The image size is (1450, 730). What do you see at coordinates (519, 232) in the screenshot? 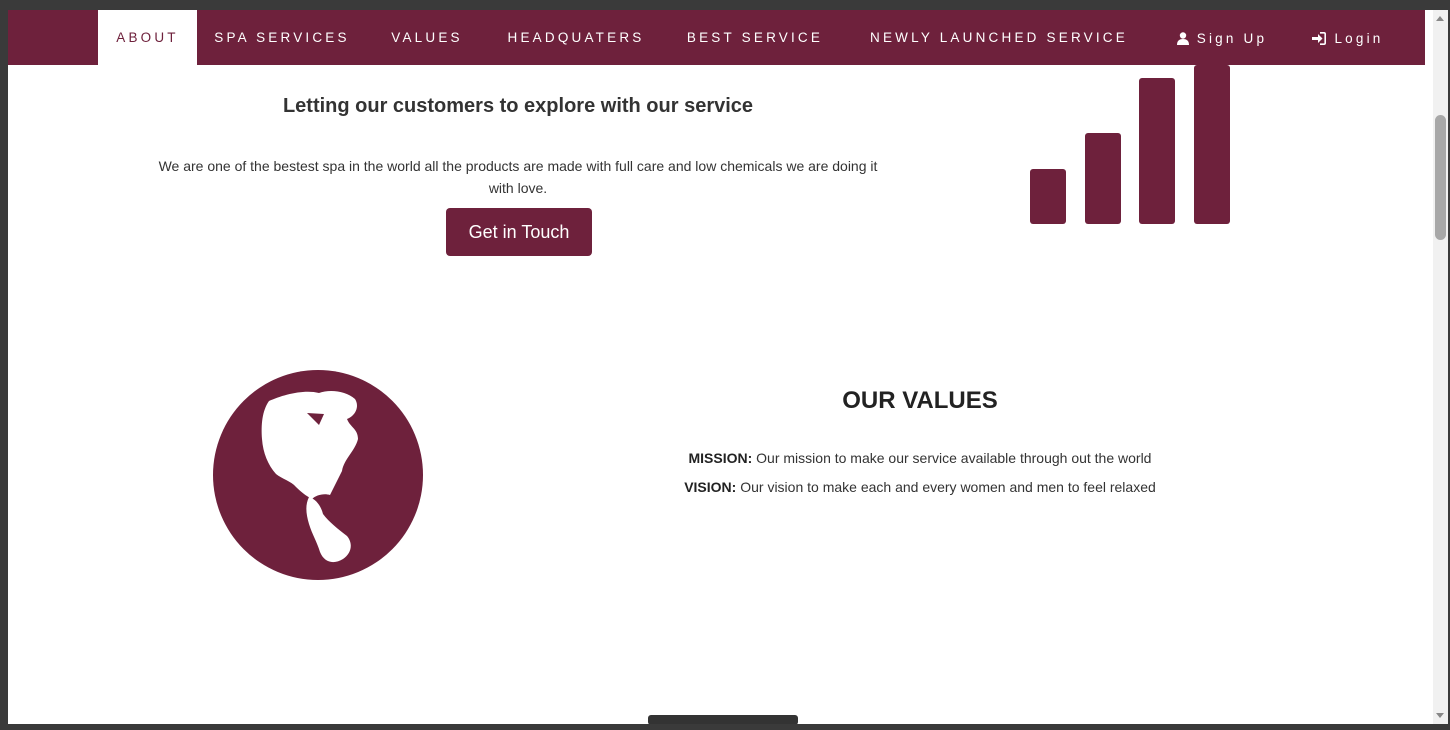
I see `get-in-touch-button: Get in Touch` at bounding box center [519, 232].